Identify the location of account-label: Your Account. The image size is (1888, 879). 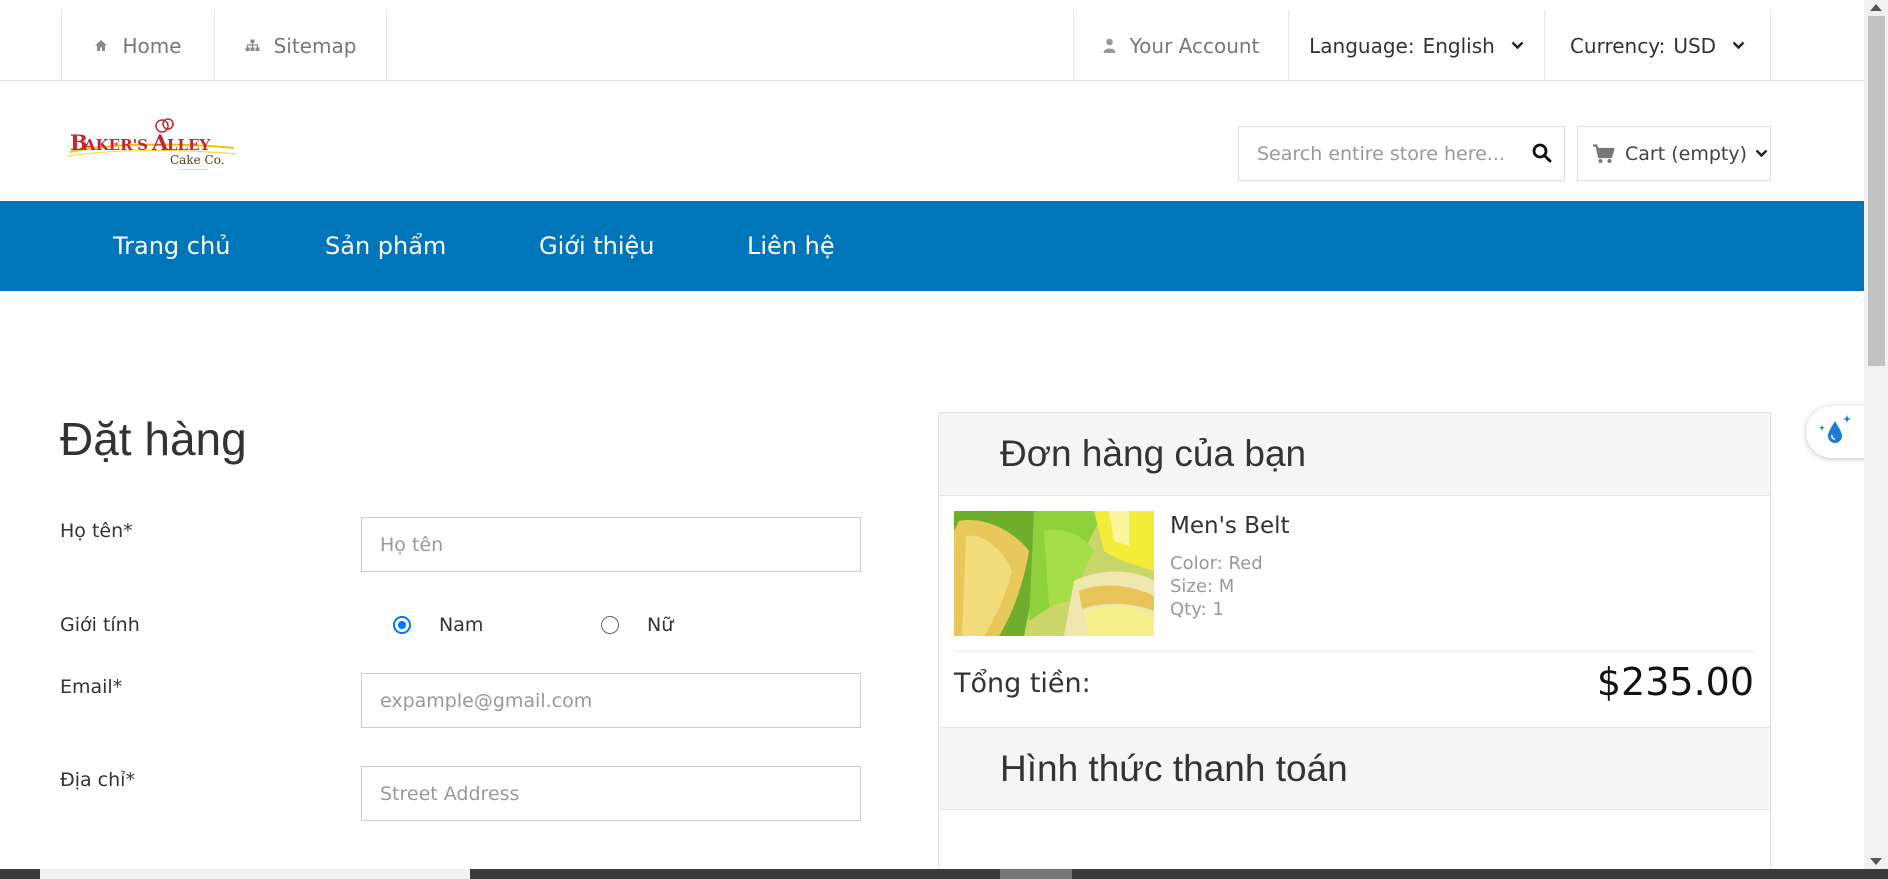
(1194, 45).